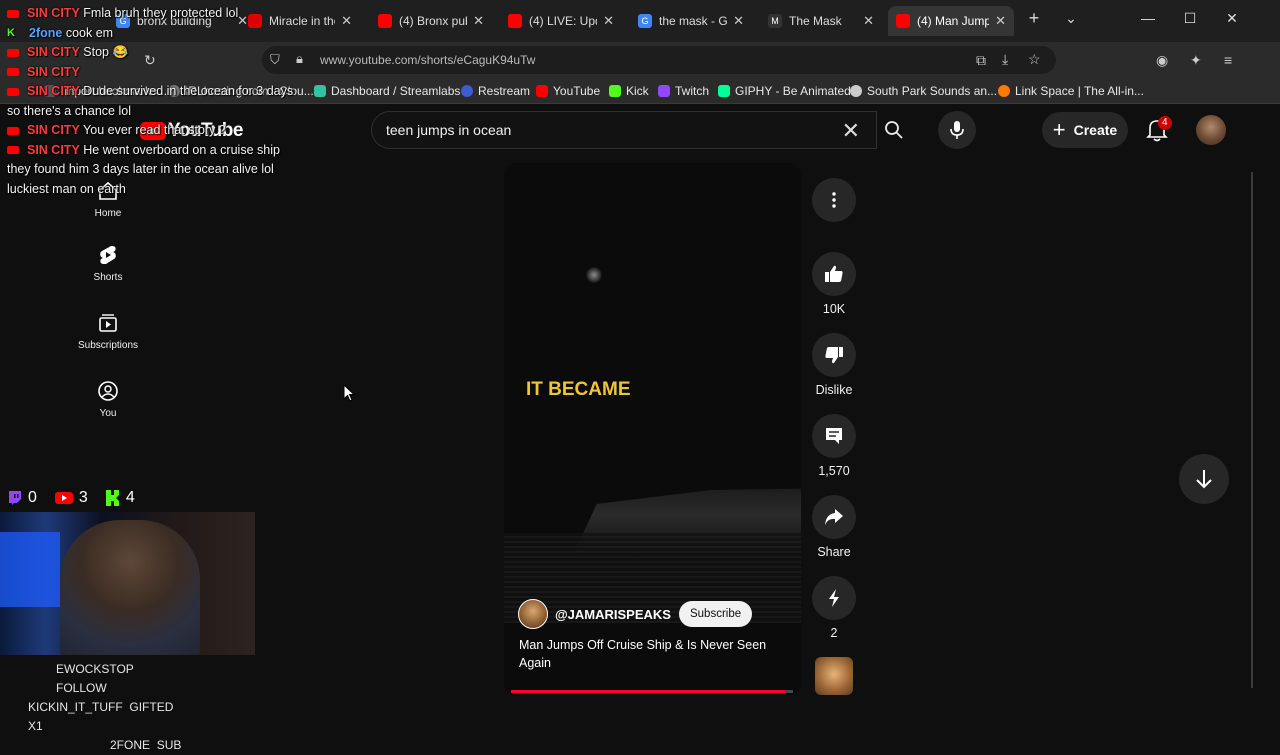 The height and width of the screenshot is (755, 1280). I want to click on dislike-button: Dislike, so click(834, 365).